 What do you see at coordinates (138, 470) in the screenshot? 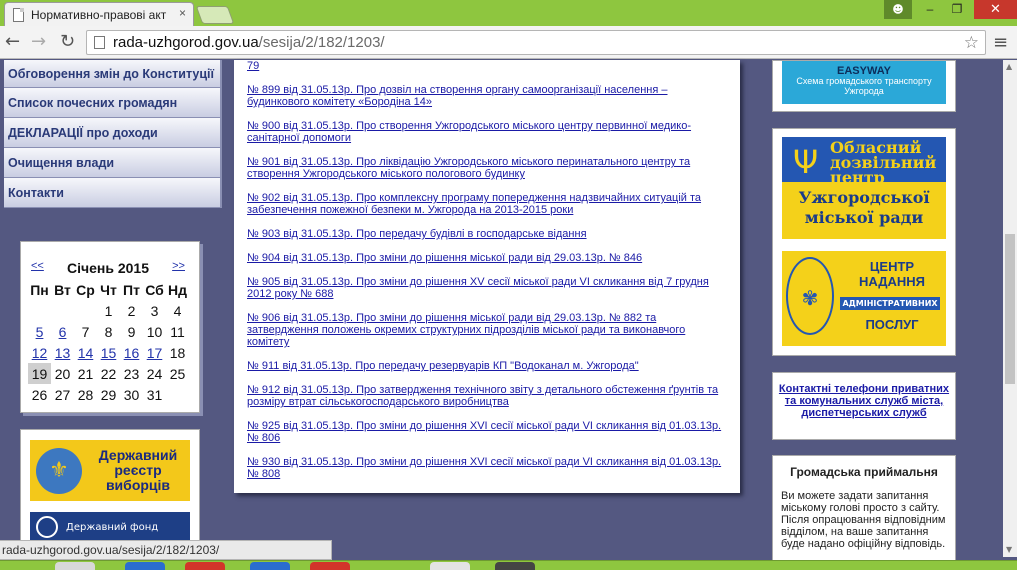
I see `voters-registry-text: Державний реєстр виборців` at bounding box center [138, 470].